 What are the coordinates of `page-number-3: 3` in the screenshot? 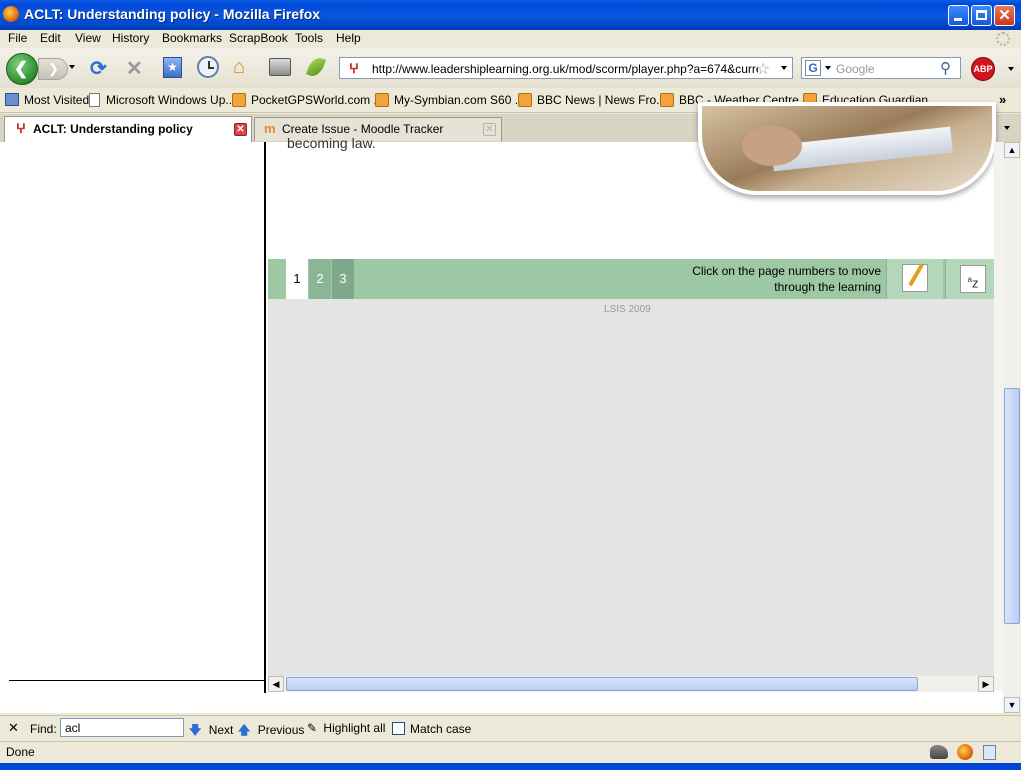 It's located at (343, 279).